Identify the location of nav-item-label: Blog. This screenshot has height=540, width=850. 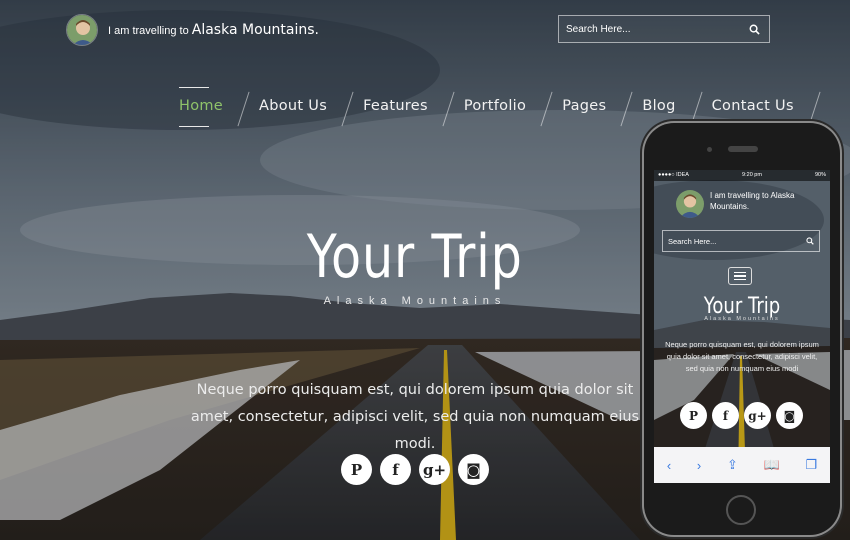
(659, 106).